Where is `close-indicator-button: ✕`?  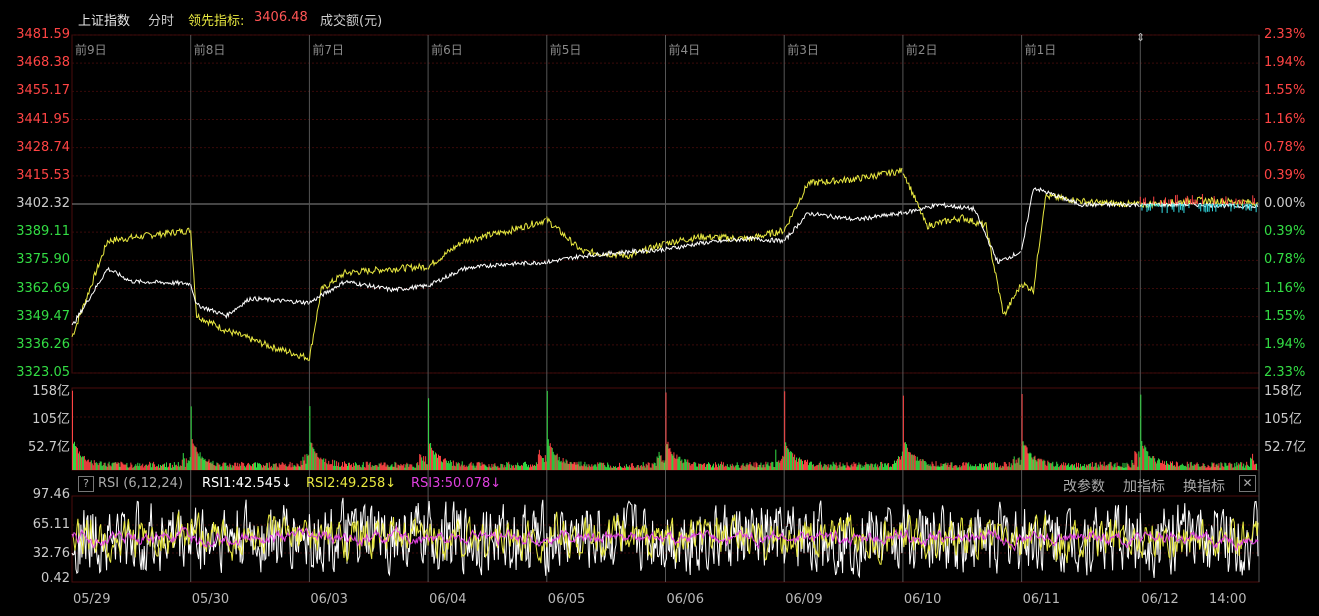
close-indicator-button: ✕ is located at coordinates (1247, 483).